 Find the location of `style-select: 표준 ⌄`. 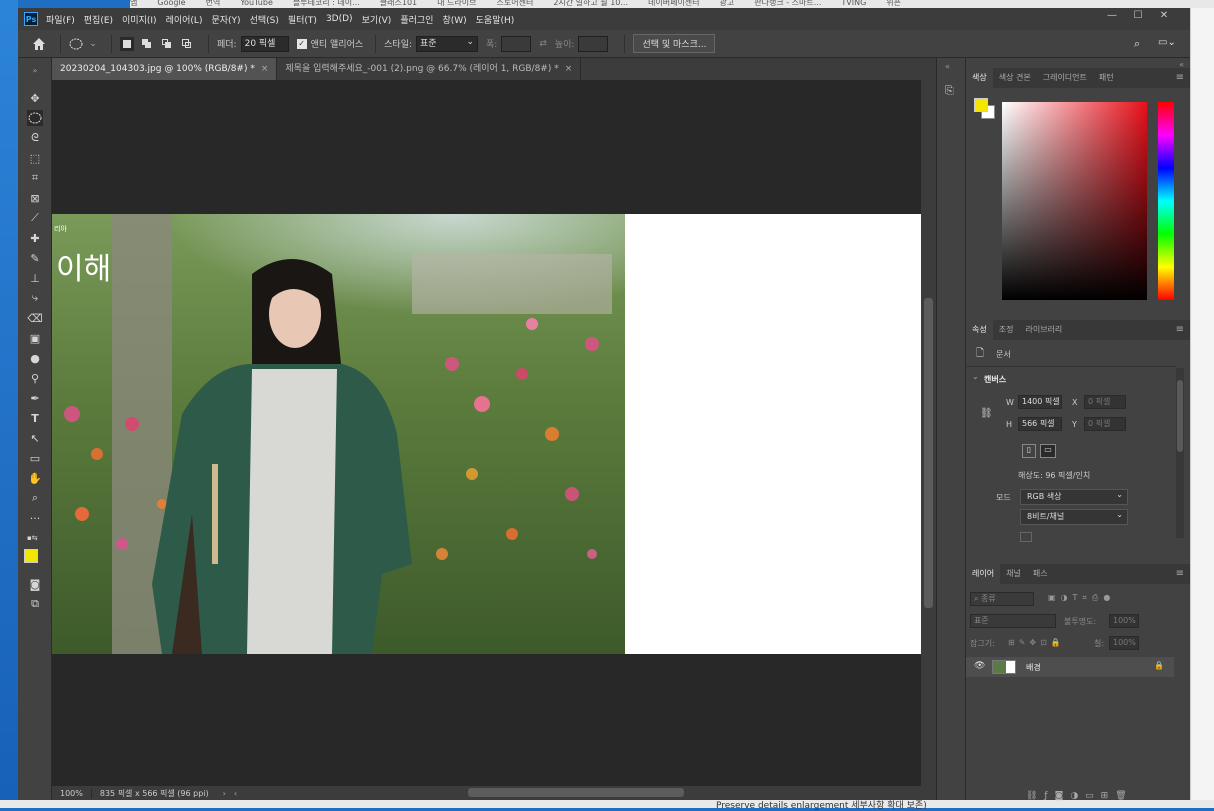

style-select: 표준 ⌄ is located at coordinates (447, 43).